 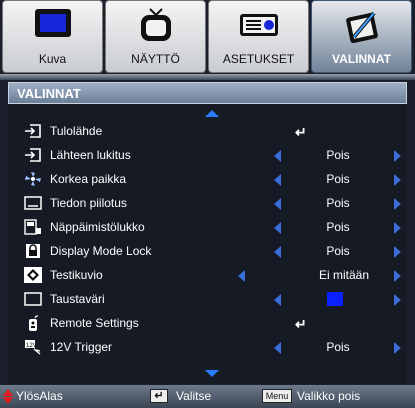 What do you see at coordinates (33, 299) in the screenshot?
I see `background-color-icon` at bounding box center [33, 299].